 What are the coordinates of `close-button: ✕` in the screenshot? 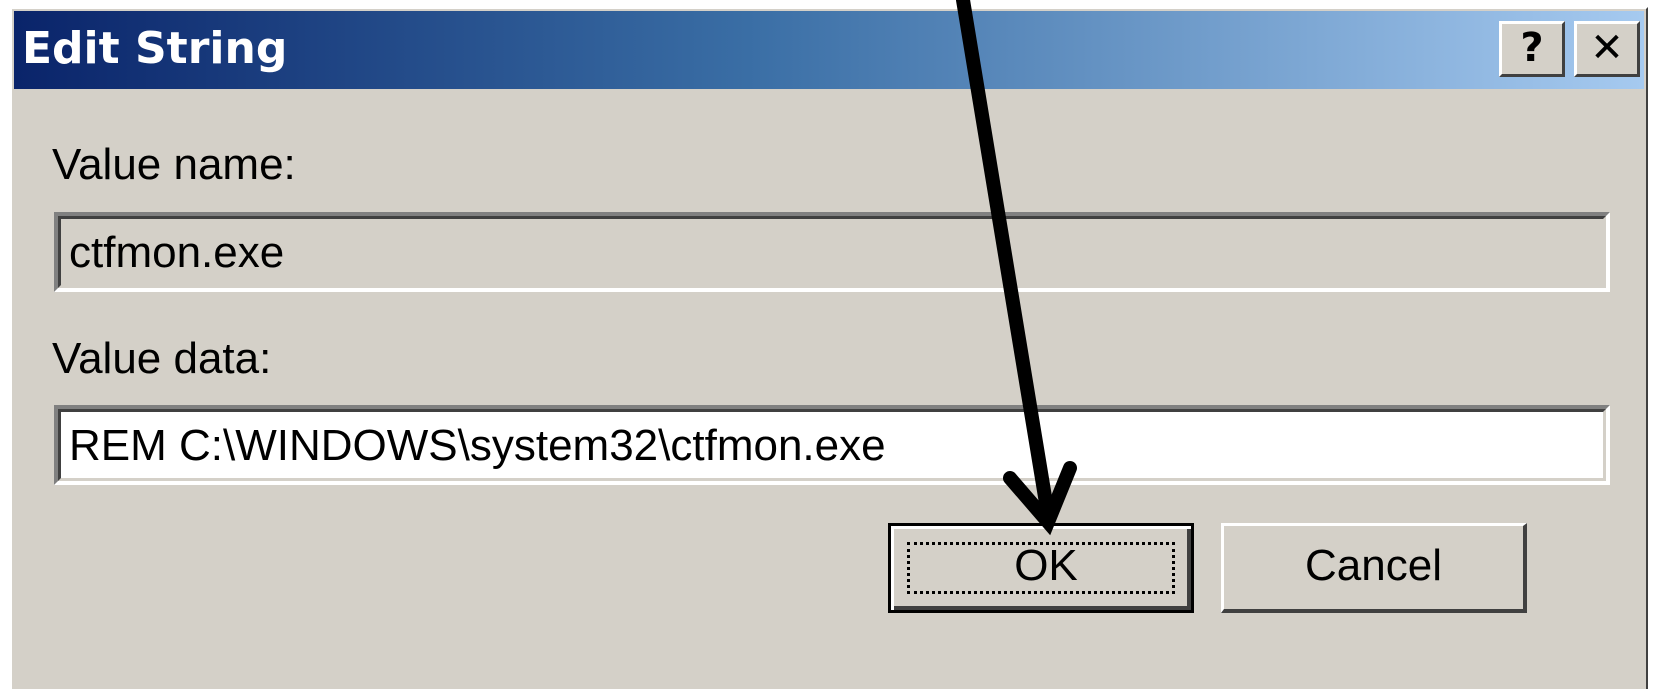 It's located at (1607, 49).